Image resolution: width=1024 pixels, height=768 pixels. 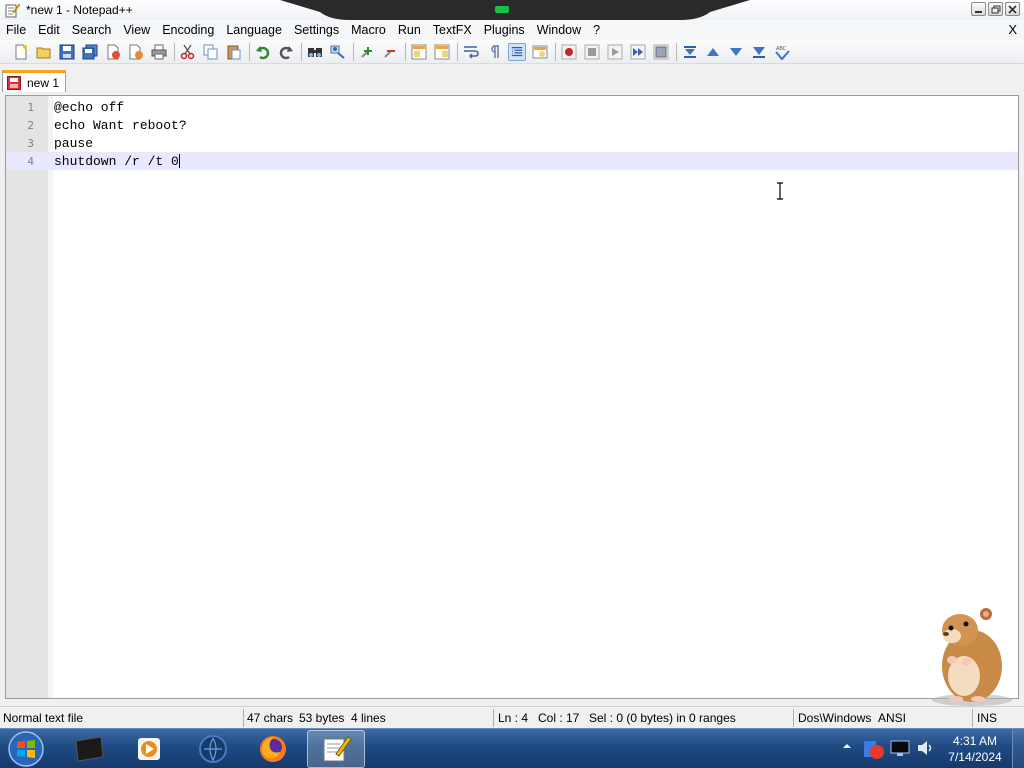 I want to click on volume-icon, so click(x=925, y=748).